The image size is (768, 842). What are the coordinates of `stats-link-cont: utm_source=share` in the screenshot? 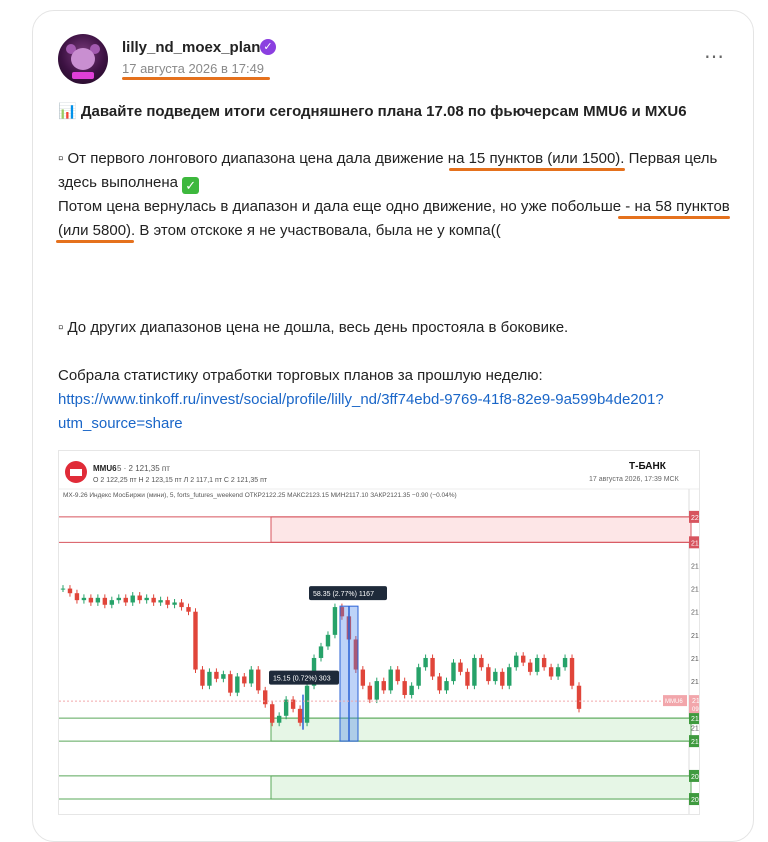 It's located at (403, 424).